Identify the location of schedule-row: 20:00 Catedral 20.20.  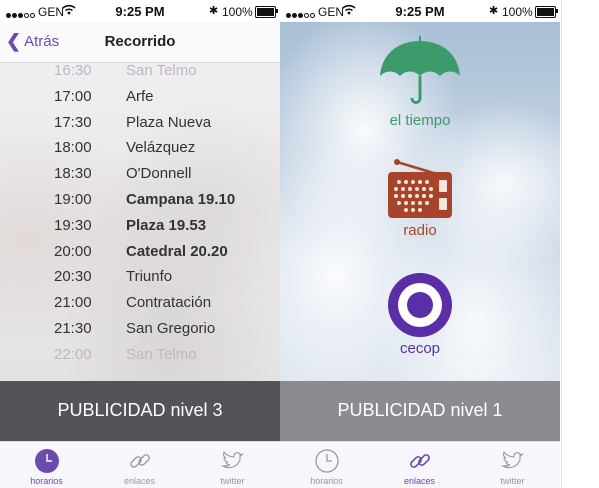
(140, 256).